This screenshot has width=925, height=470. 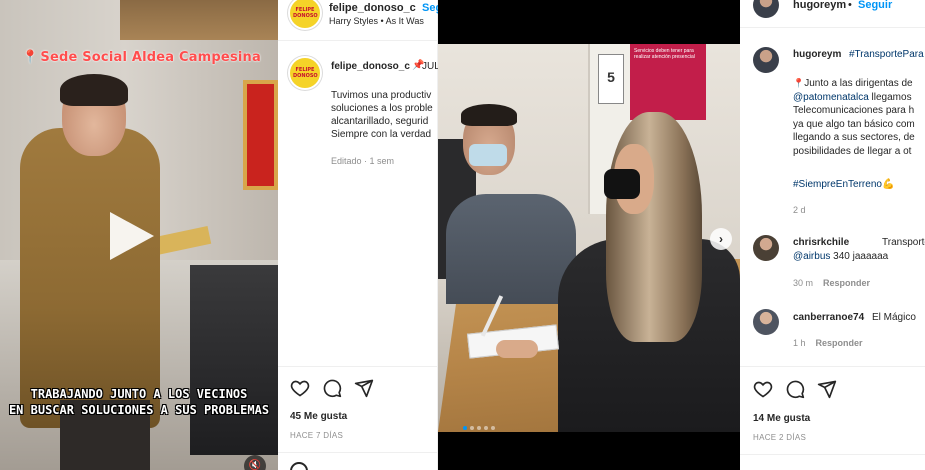 I want to click on mute-icon: 🔇, so click(x=255, y=462).